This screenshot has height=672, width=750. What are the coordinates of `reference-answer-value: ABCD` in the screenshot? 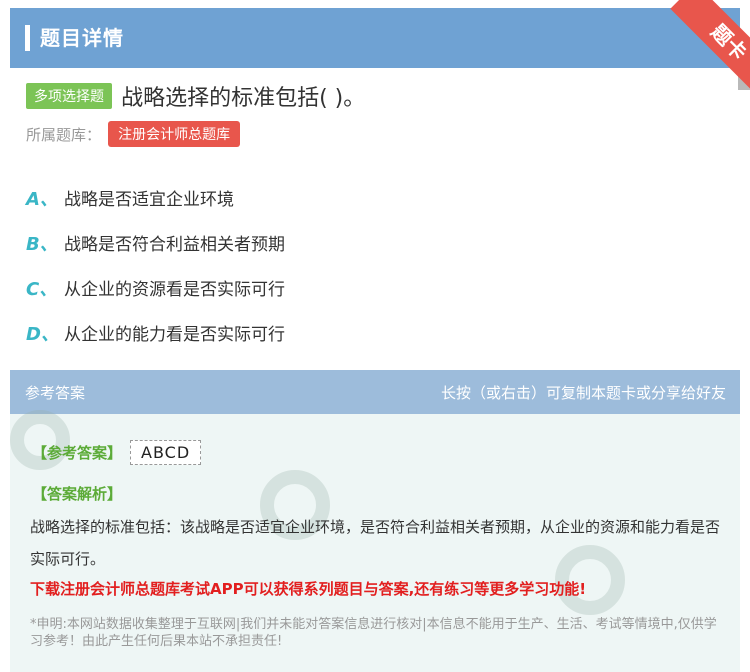 It's located at (166, 452).